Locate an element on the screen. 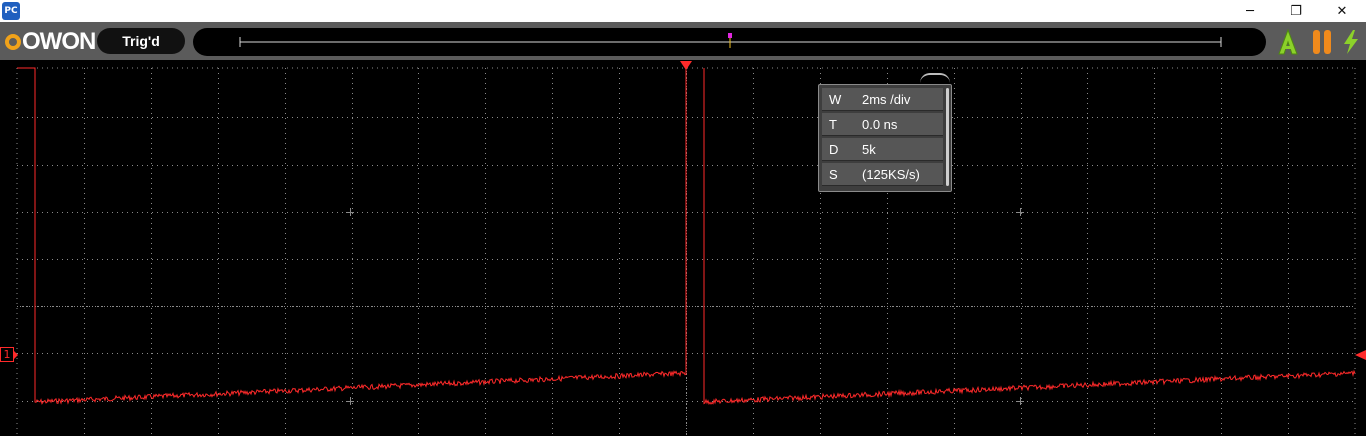  info-key: W is located at coordinates (835, 99).